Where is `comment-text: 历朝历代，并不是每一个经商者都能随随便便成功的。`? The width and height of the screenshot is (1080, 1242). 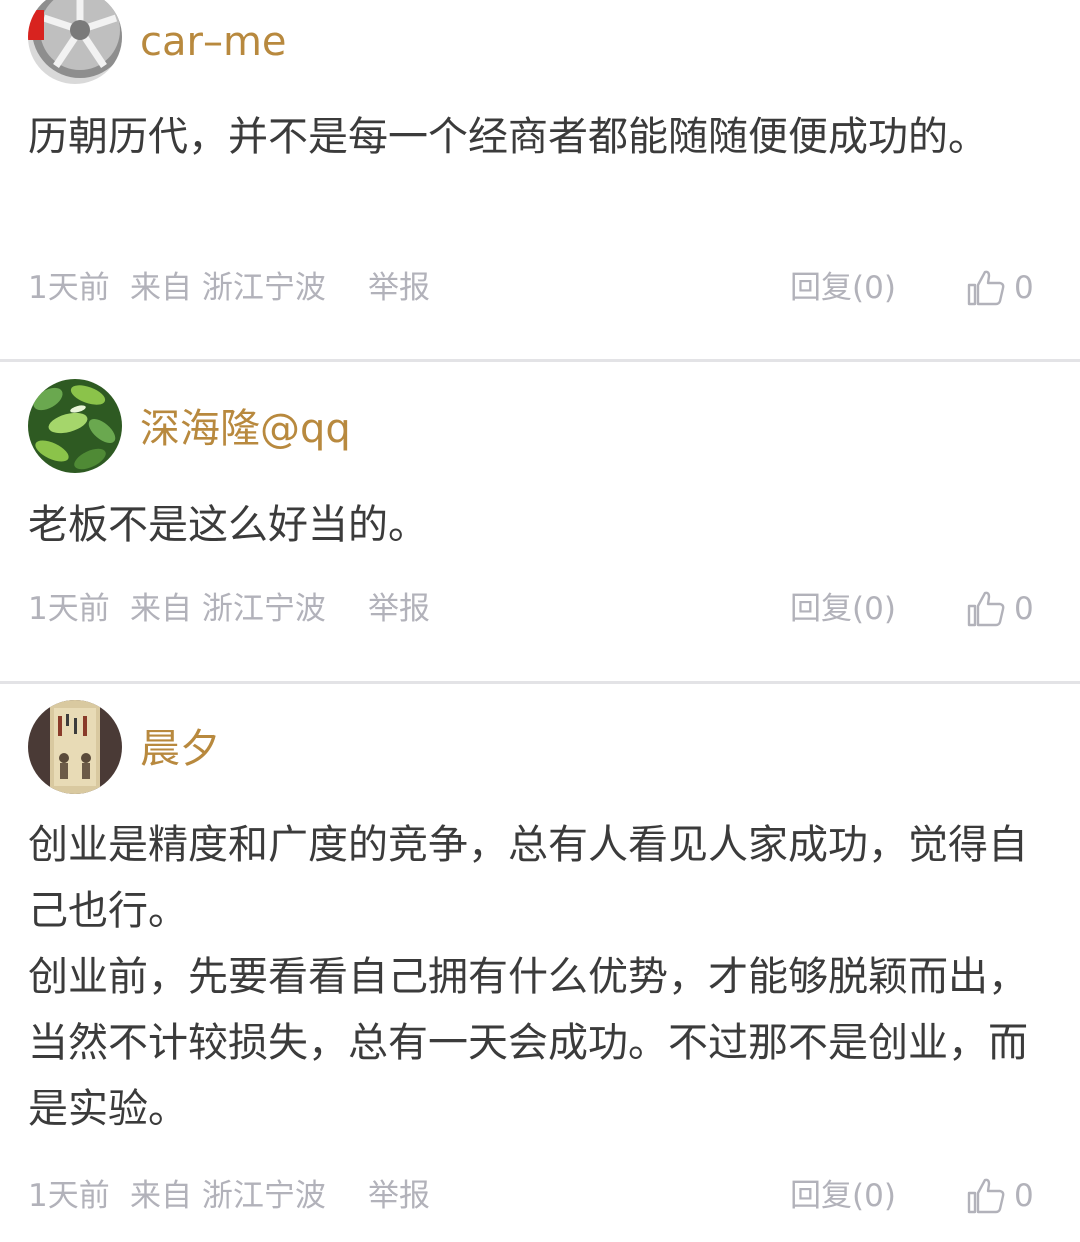 comment-text: 历朝历代，并不是每一个经商者都能随随便便成功的。 is located at coordinates (540, 137).